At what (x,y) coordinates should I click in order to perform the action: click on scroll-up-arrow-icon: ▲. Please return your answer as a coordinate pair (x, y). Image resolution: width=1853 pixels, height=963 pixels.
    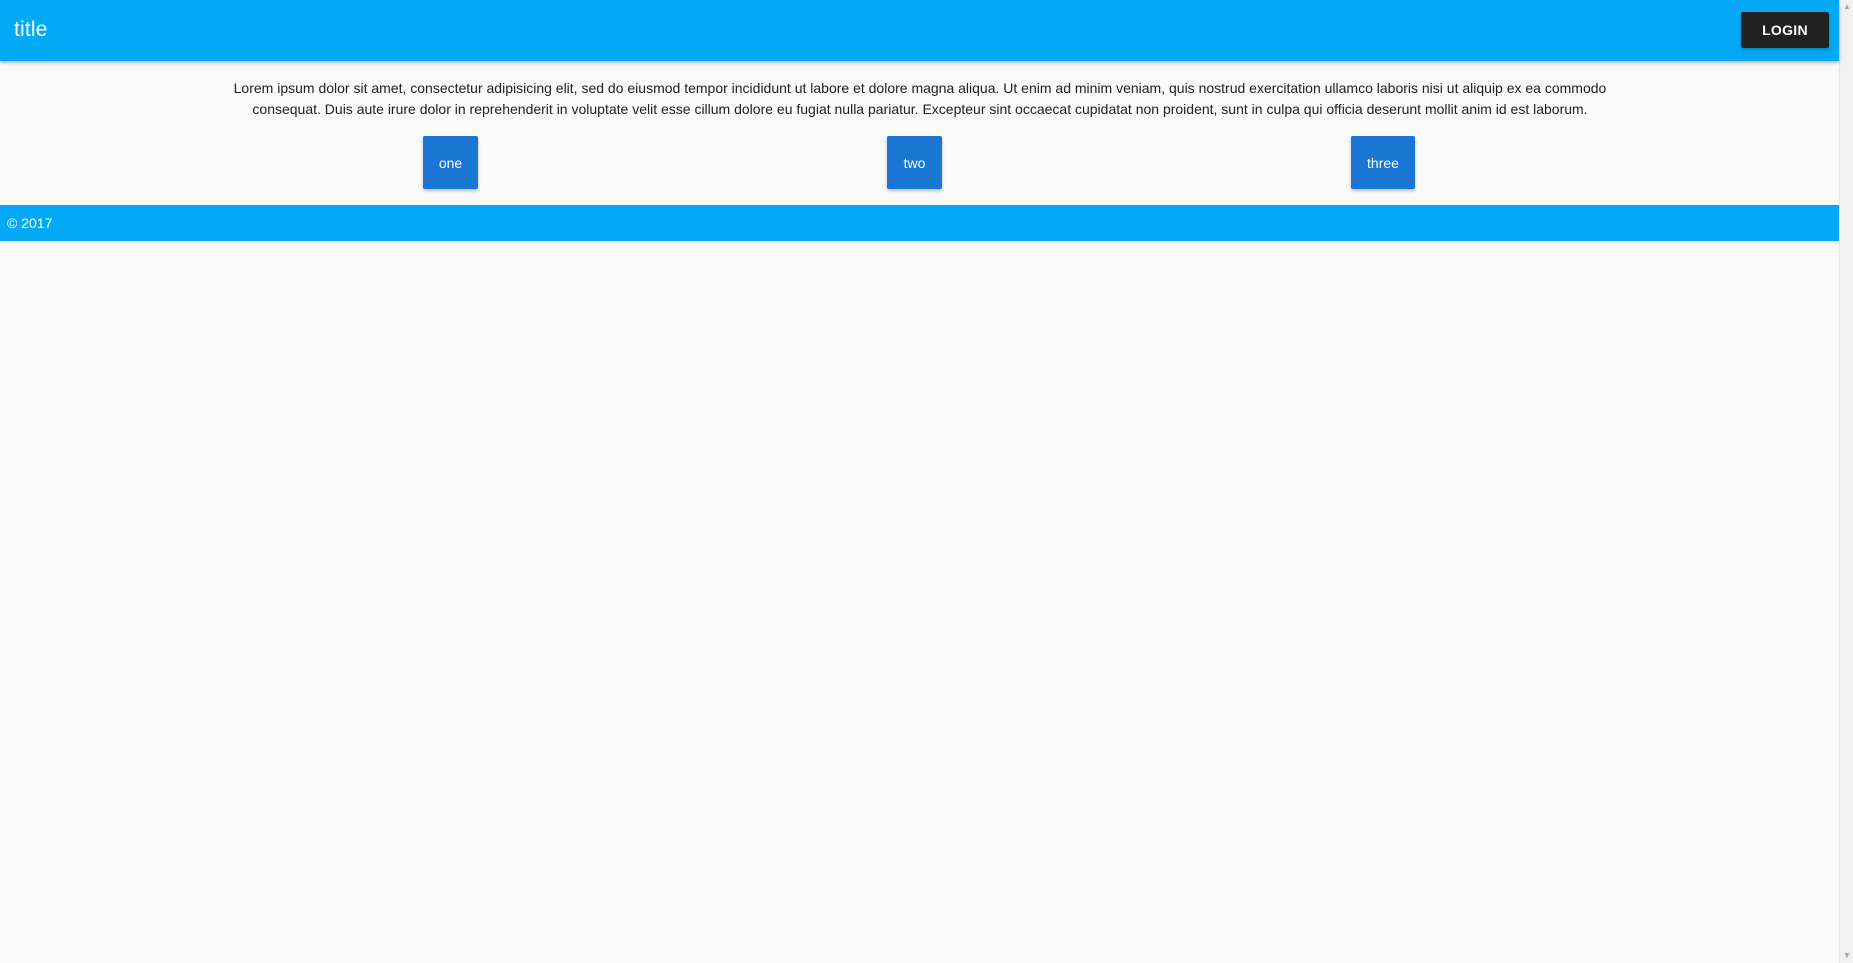
    Looking at the image, I should click on (1846, 7).